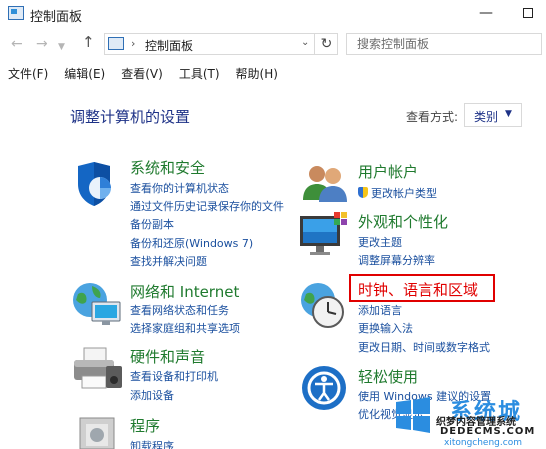  I want to click on link-change-account-type: 更改帐户类型, so click(397, 193).